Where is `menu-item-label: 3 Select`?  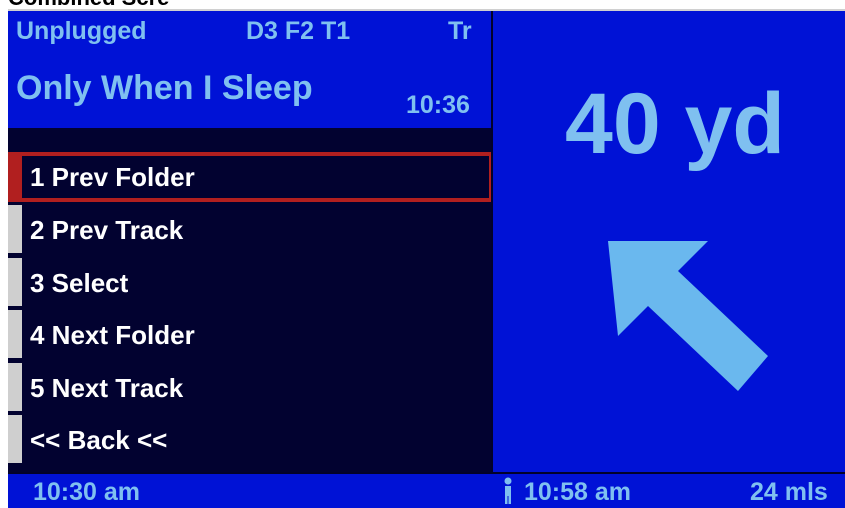 menu-item-label: 3 Select is located at coordinates (79, 283).